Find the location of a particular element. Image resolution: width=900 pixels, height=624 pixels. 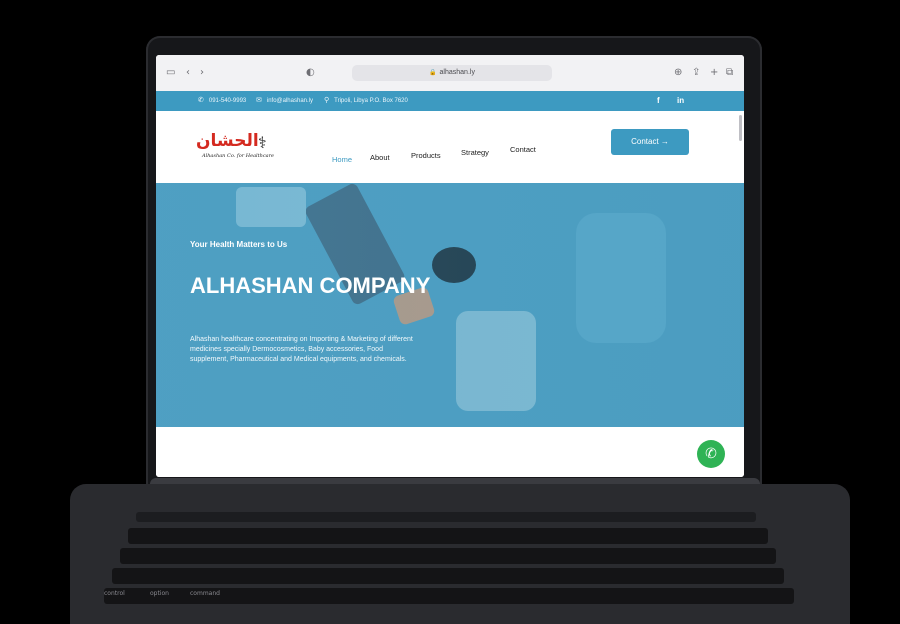

key-command: command is located at coordinates (205, 593).